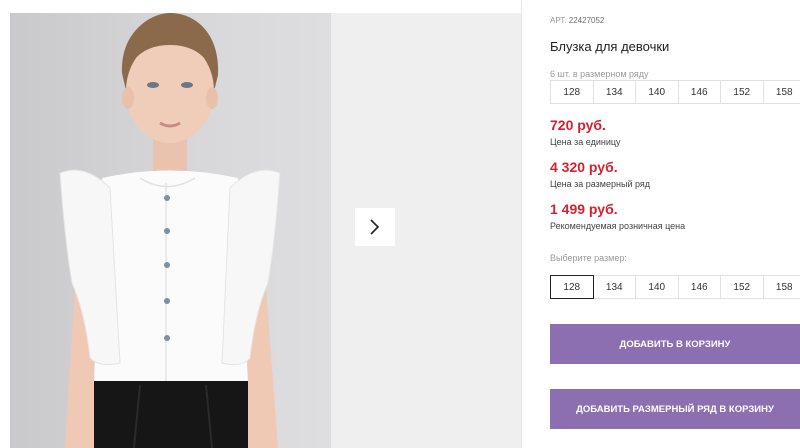  I want to click on next-image-button, so click(375, 227).